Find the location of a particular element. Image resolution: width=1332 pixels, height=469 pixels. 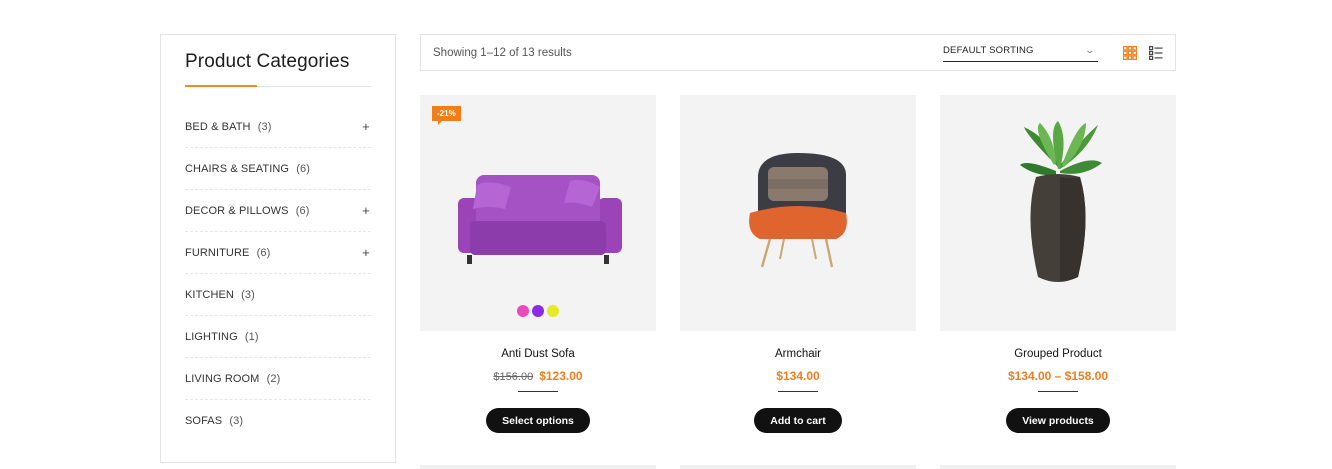

category-name: BED & BATH is located at coordinates (218, 127).